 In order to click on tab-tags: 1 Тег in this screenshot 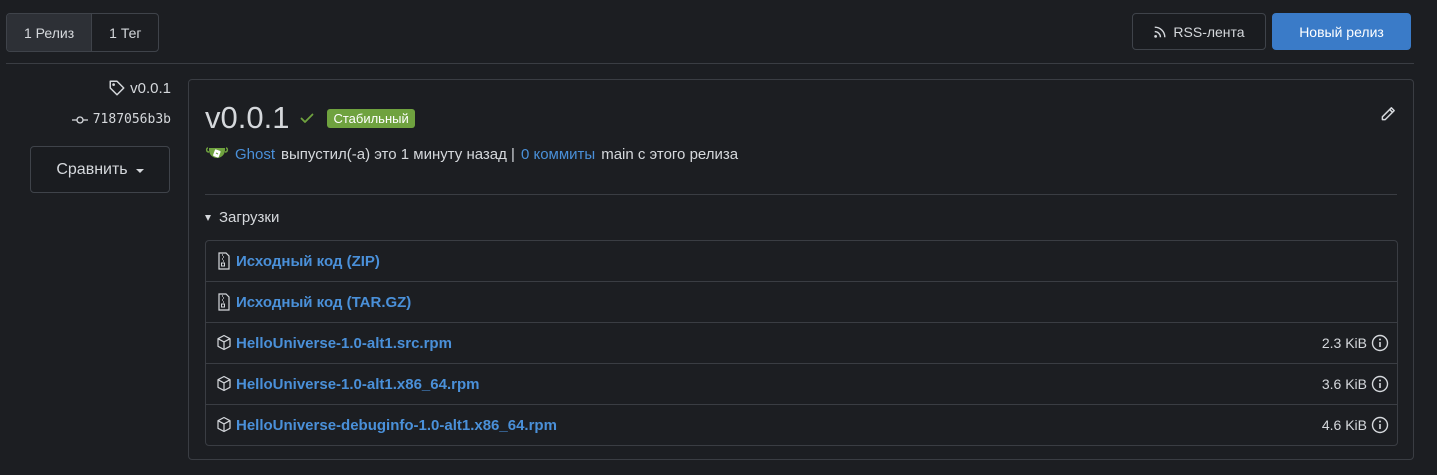, I will do `click(124, 32)`.